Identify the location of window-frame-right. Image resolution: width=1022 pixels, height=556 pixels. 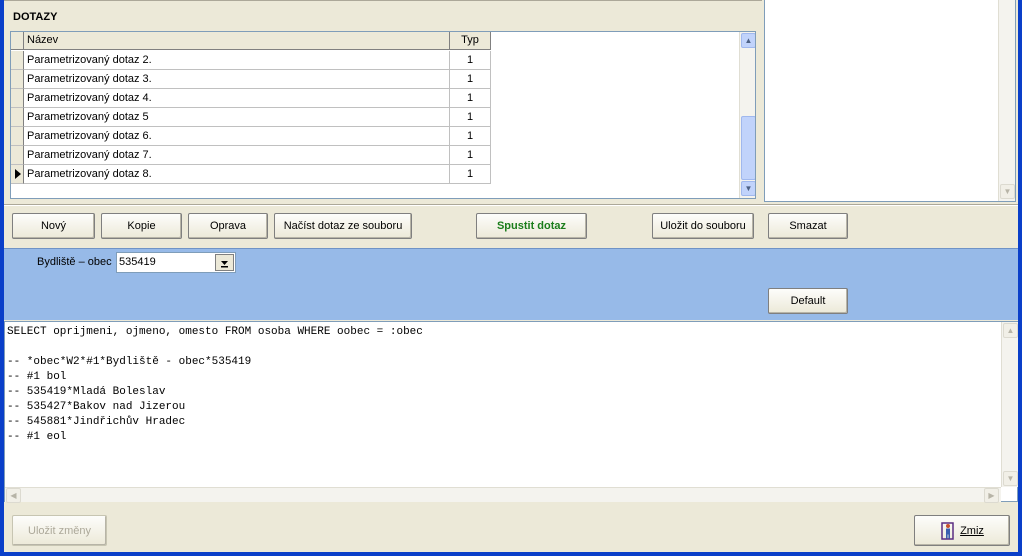
(1020, 278).